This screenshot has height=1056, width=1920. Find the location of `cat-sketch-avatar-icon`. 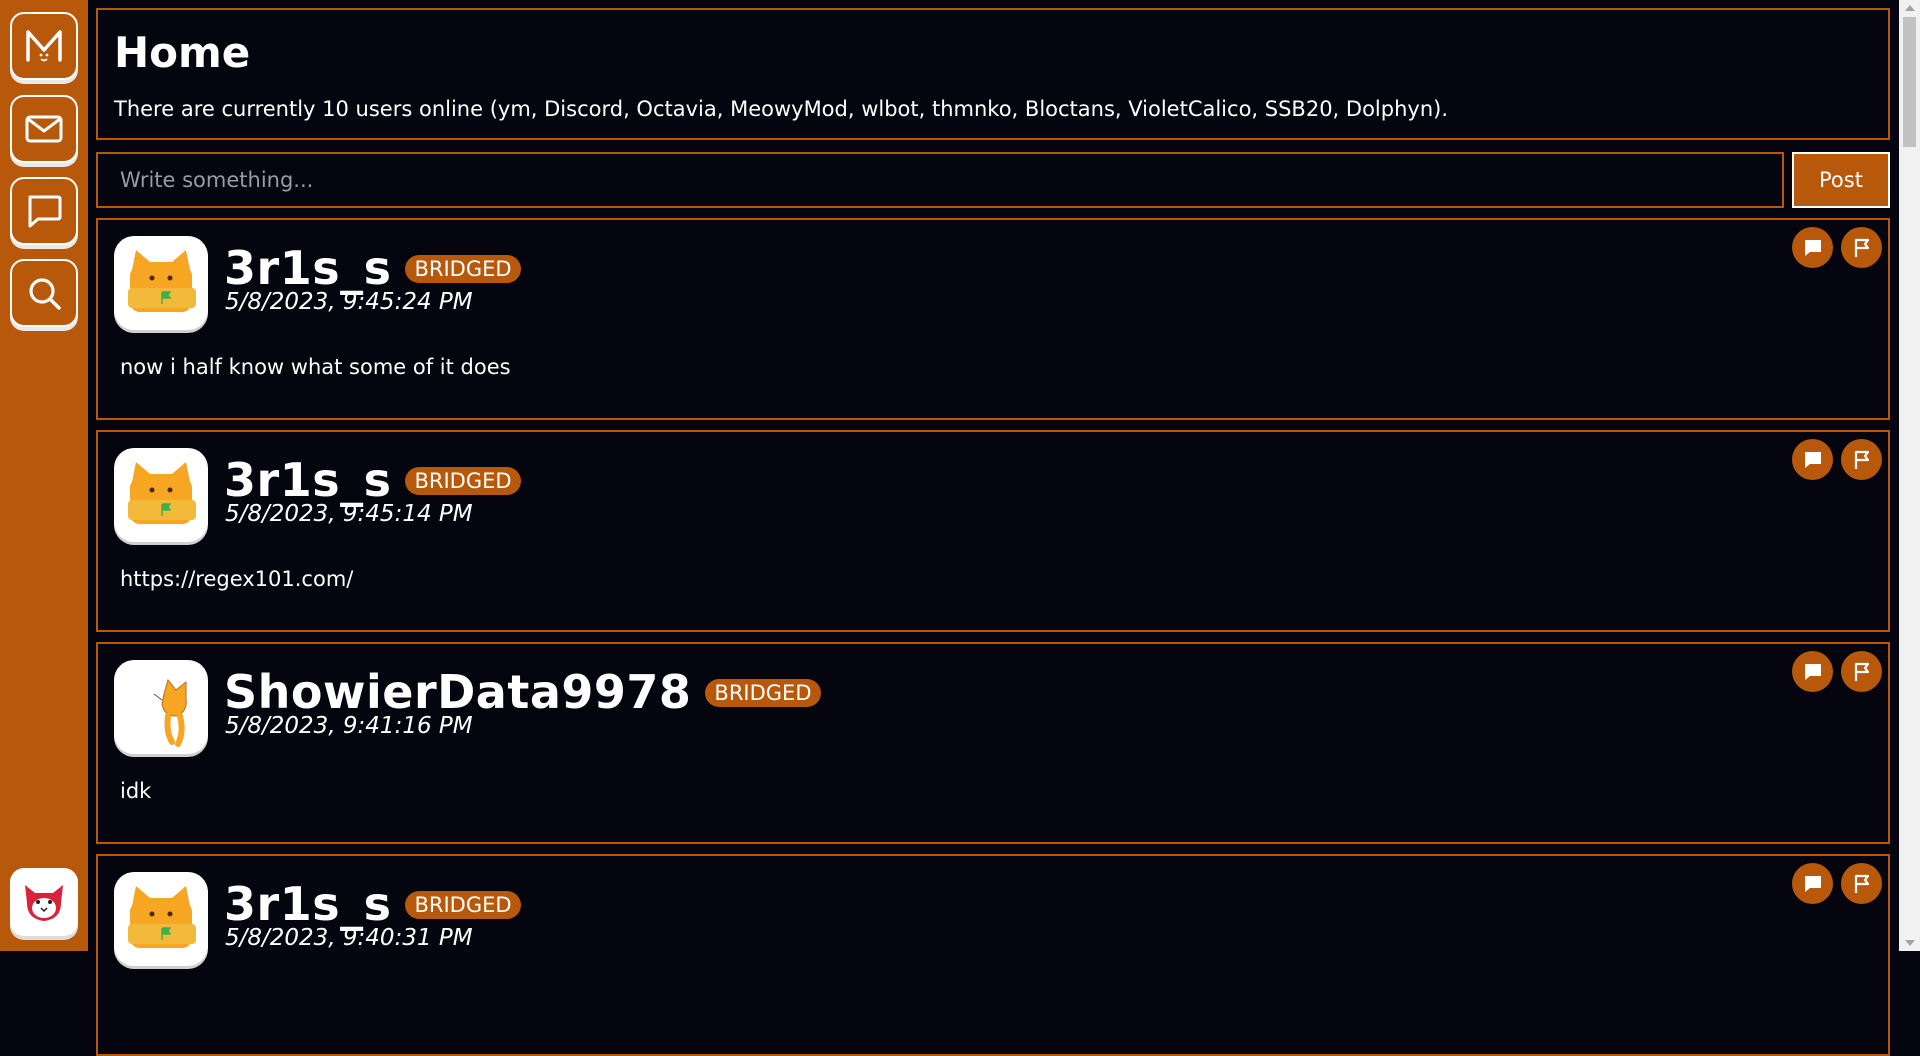

cat-sketch-avatar-icon is located at coordinates (170, 712).